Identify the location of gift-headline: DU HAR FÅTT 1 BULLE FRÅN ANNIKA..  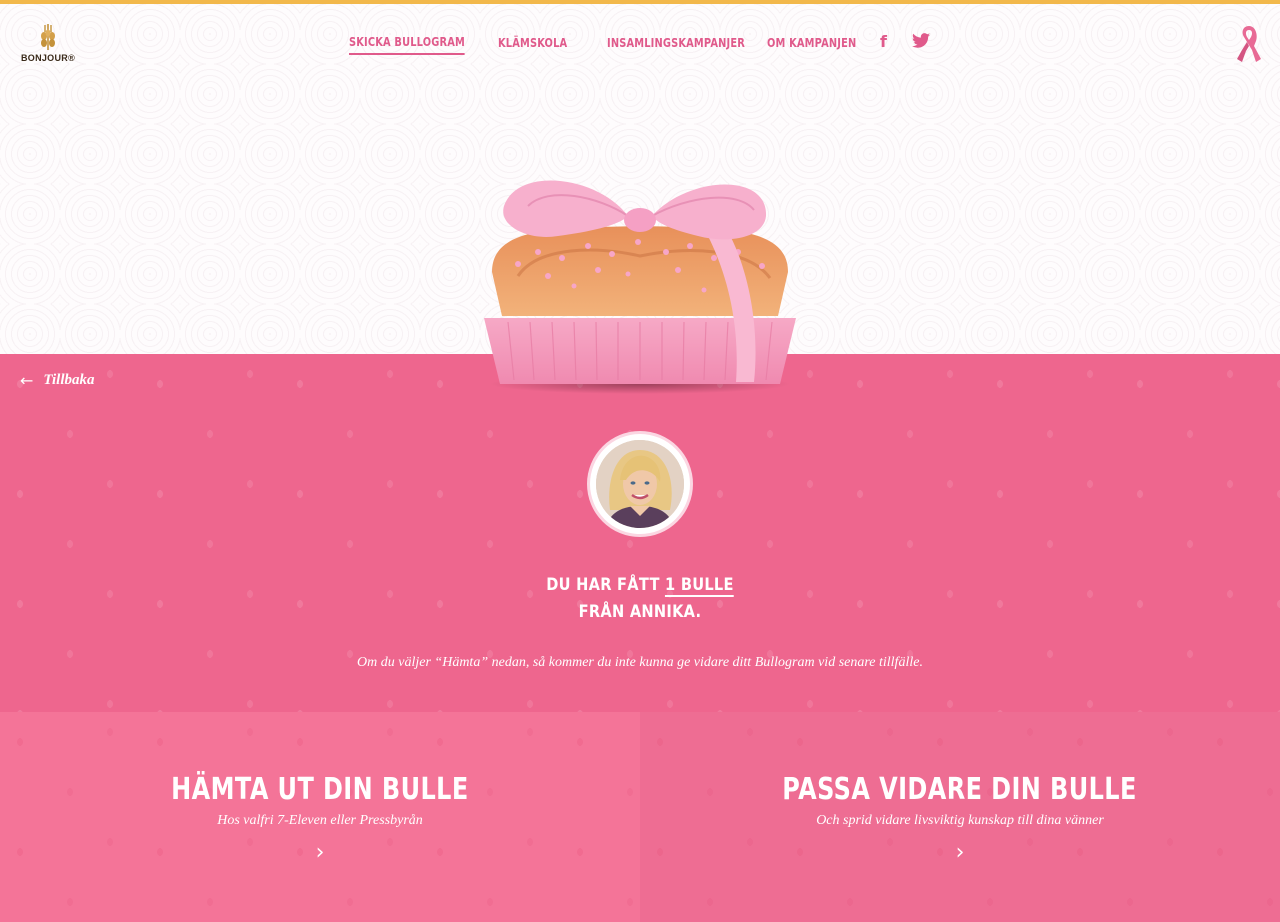
(640, 599).